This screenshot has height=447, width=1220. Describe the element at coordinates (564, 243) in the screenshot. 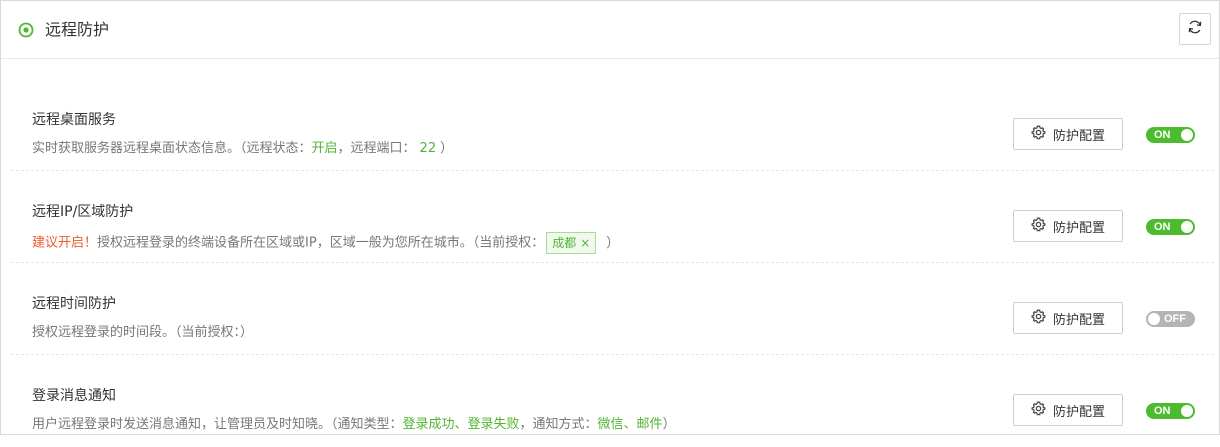

I see `tag-label: 成都` at that location.